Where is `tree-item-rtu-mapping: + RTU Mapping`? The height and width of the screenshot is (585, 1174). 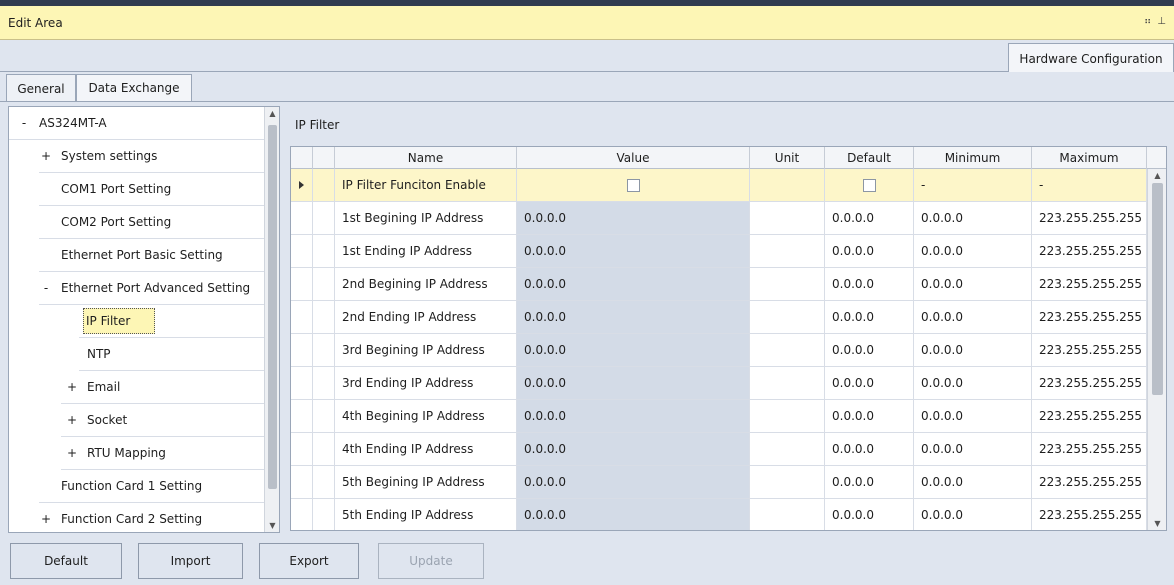
tree-item-rtu-mapping: + RTU Mapping is located at coordinates (163, 453).